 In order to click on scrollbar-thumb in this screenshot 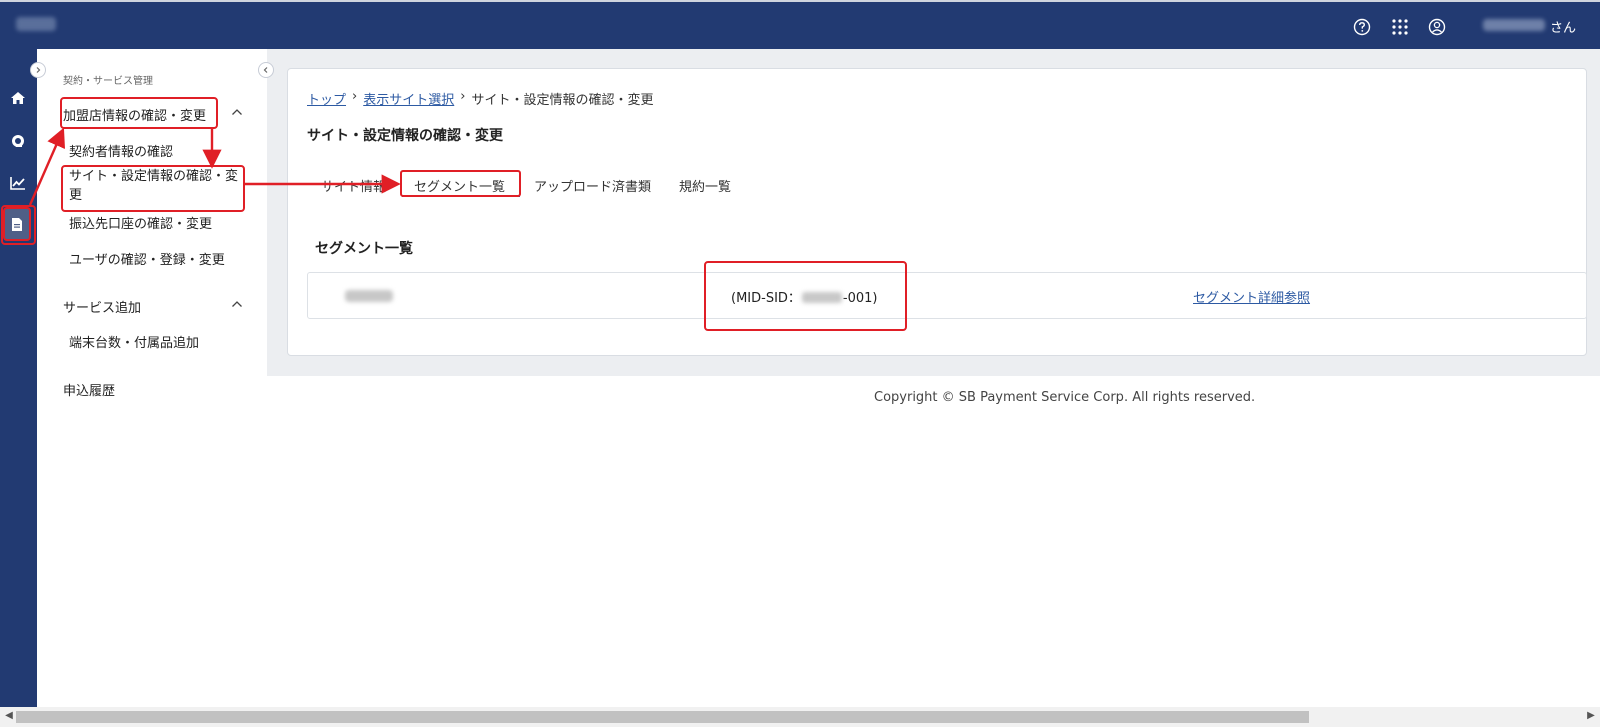, I will do `click(662, 717)`.